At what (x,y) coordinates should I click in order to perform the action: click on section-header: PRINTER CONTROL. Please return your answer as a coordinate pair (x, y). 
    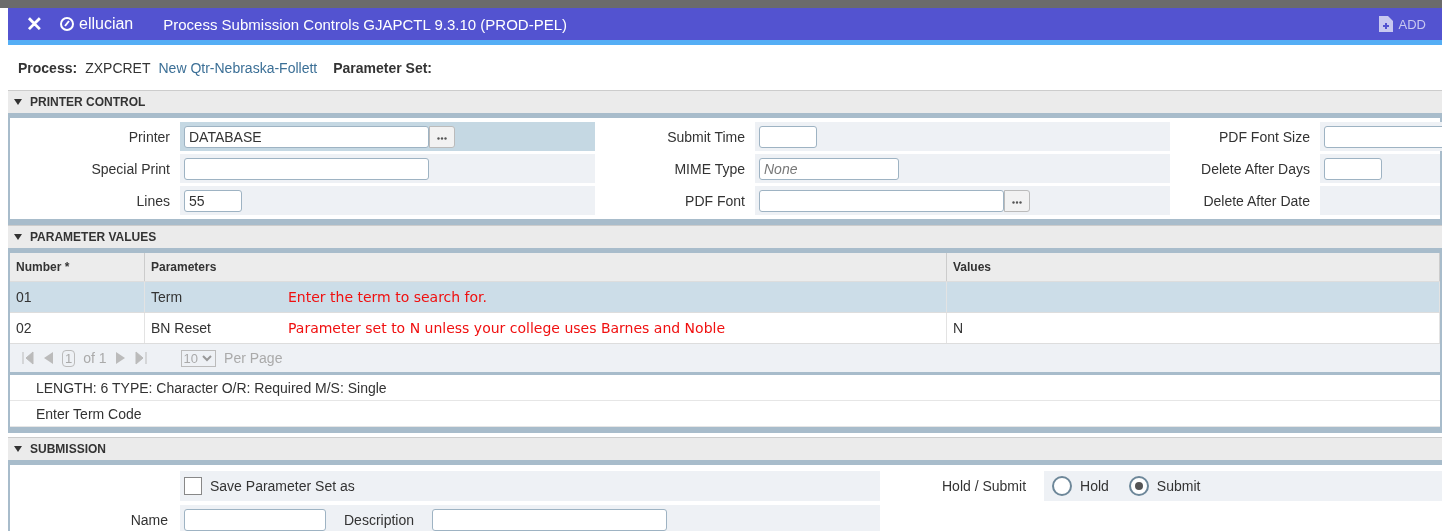
    Looking at the image, I should click on (725, 104).